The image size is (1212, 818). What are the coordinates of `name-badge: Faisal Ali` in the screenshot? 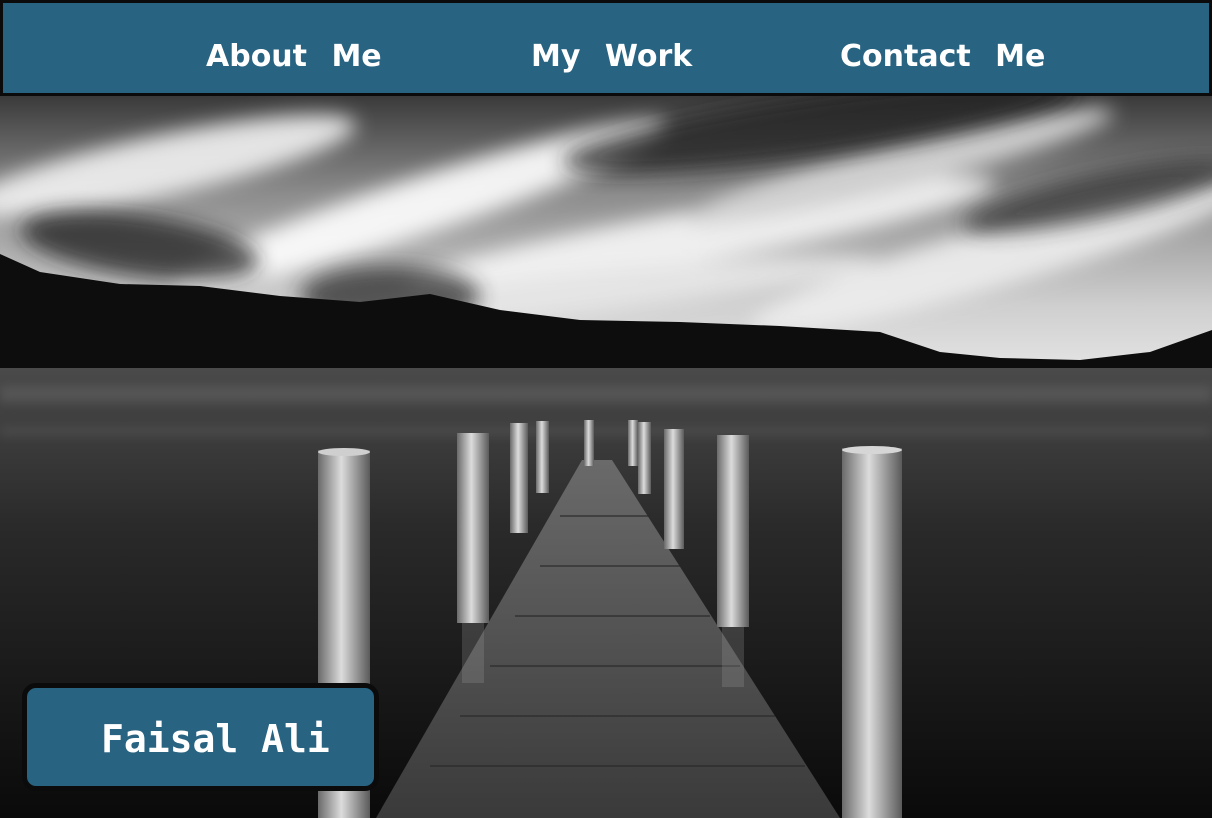 It's located at (200, 737).